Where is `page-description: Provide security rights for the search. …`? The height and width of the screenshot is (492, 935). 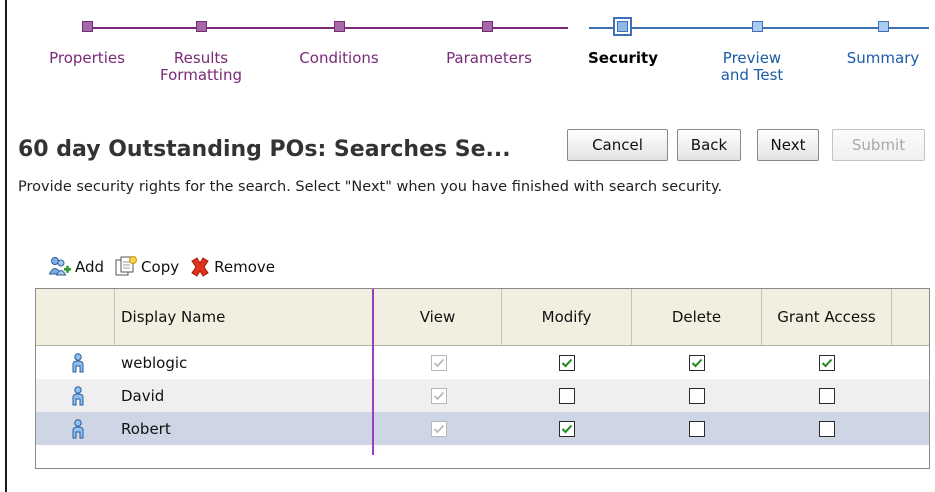
page-description: Provide security rights for the search. … is located at coordinates (370, 187).